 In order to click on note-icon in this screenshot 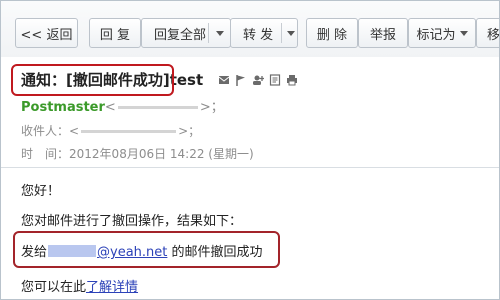, I will do `click(275, 78)`.